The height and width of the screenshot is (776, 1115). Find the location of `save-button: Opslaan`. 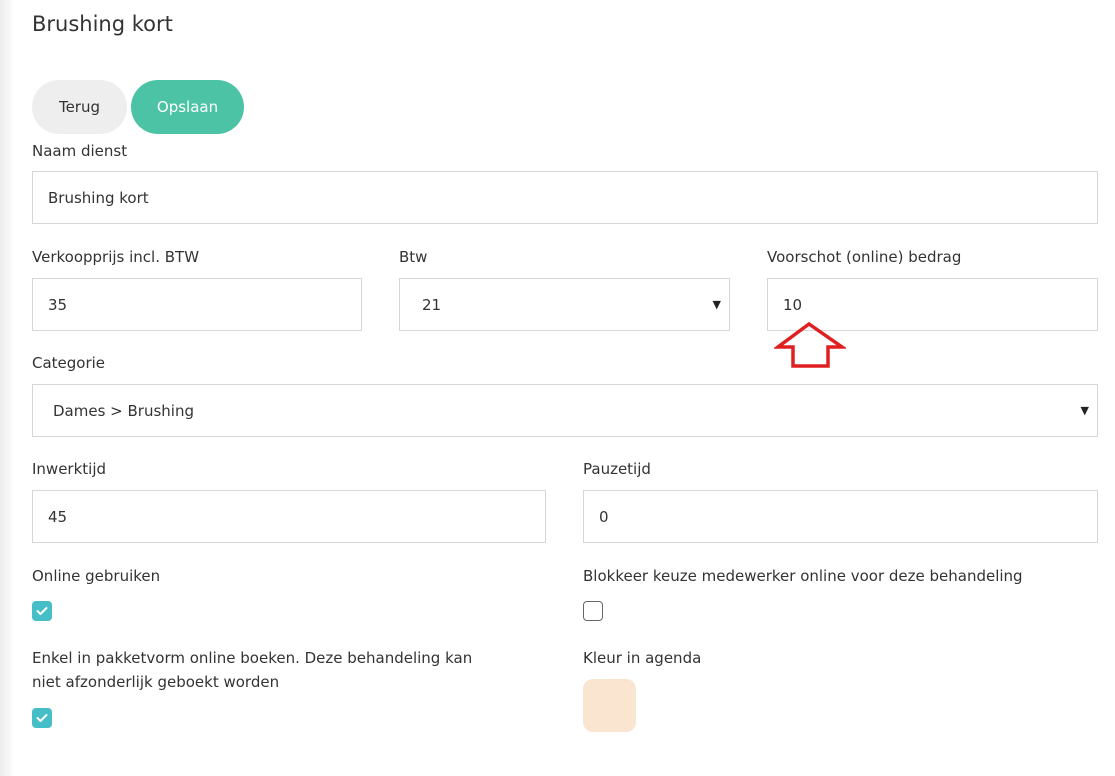

save-button: Opslaan is located at coordinates (187, 107).